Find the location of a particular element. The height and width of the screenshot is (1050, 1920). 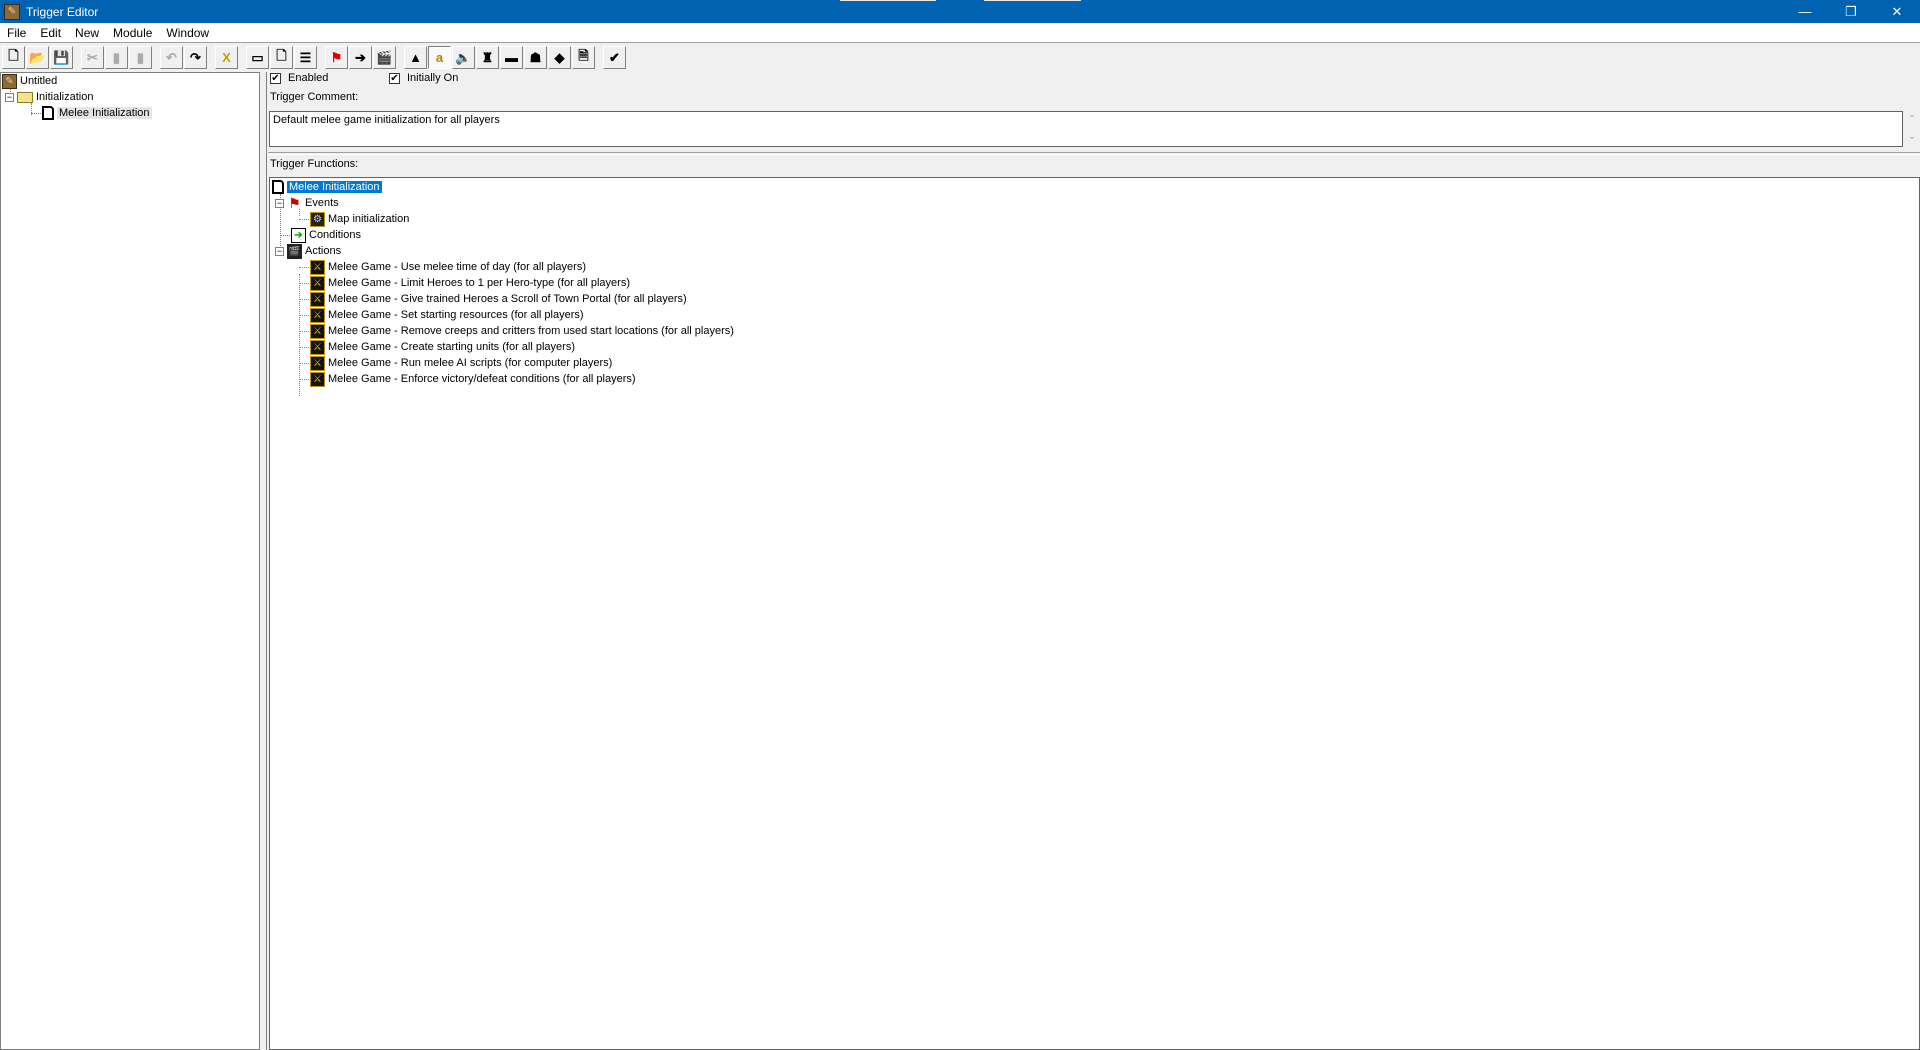

enabled-checkbox: ✔ Enabled is located at coordinates (299, 78).